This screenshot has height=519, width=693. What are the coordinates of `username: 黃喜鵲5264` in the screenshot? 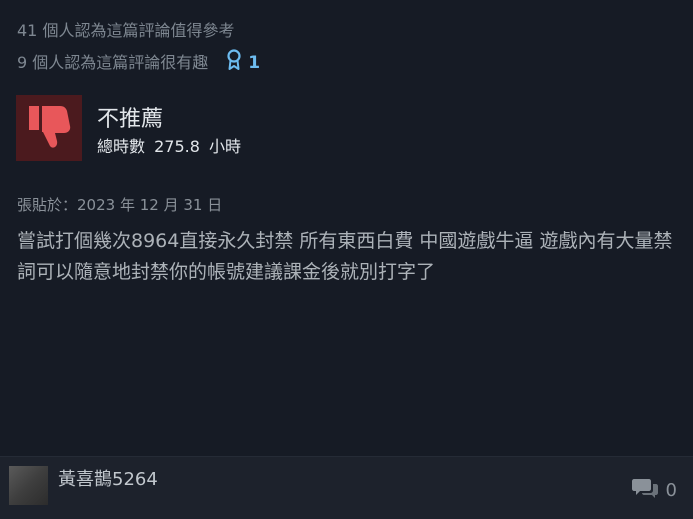 It's located at (108, 480).